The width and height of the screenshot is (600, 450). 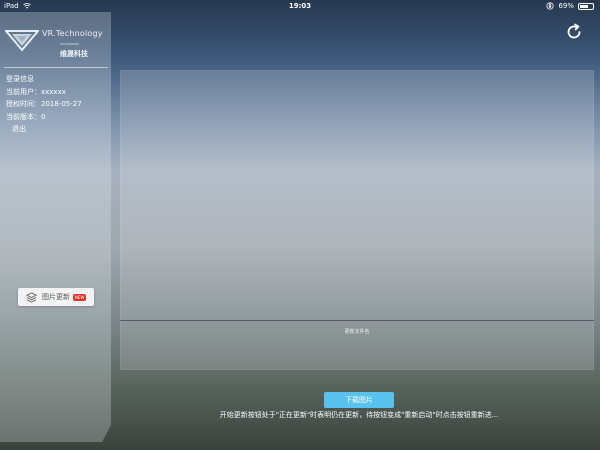 What do you see at coordinates (55, 42) in the screenshot?
I see `company-logo: VR.Technology CHUANGWEI 维晟科技` at bounding box center [55, 42].